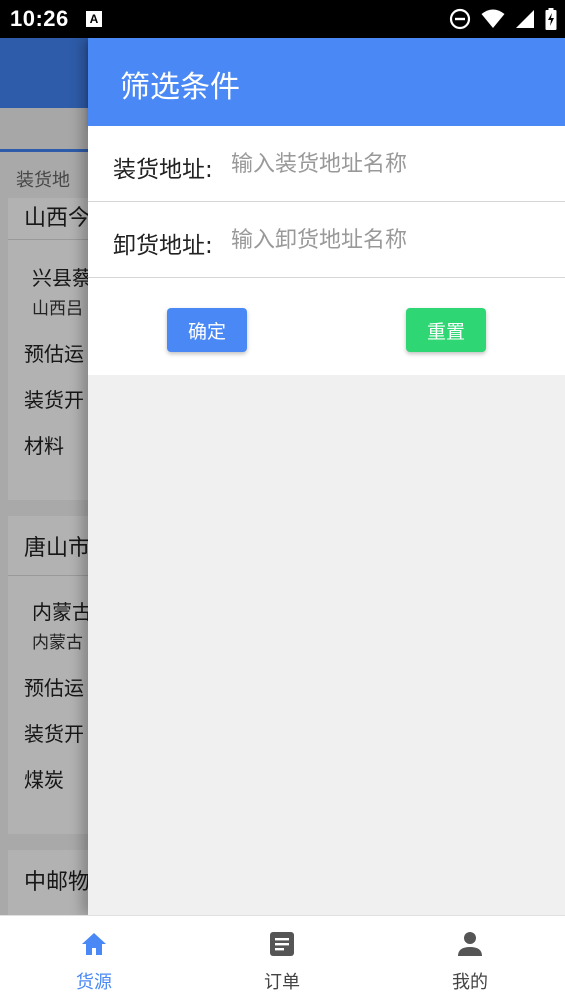  What do you see at coordinates (39, 18) in the screenshot?
I see `status-time: 10:26` at bounding box center [39, 18].